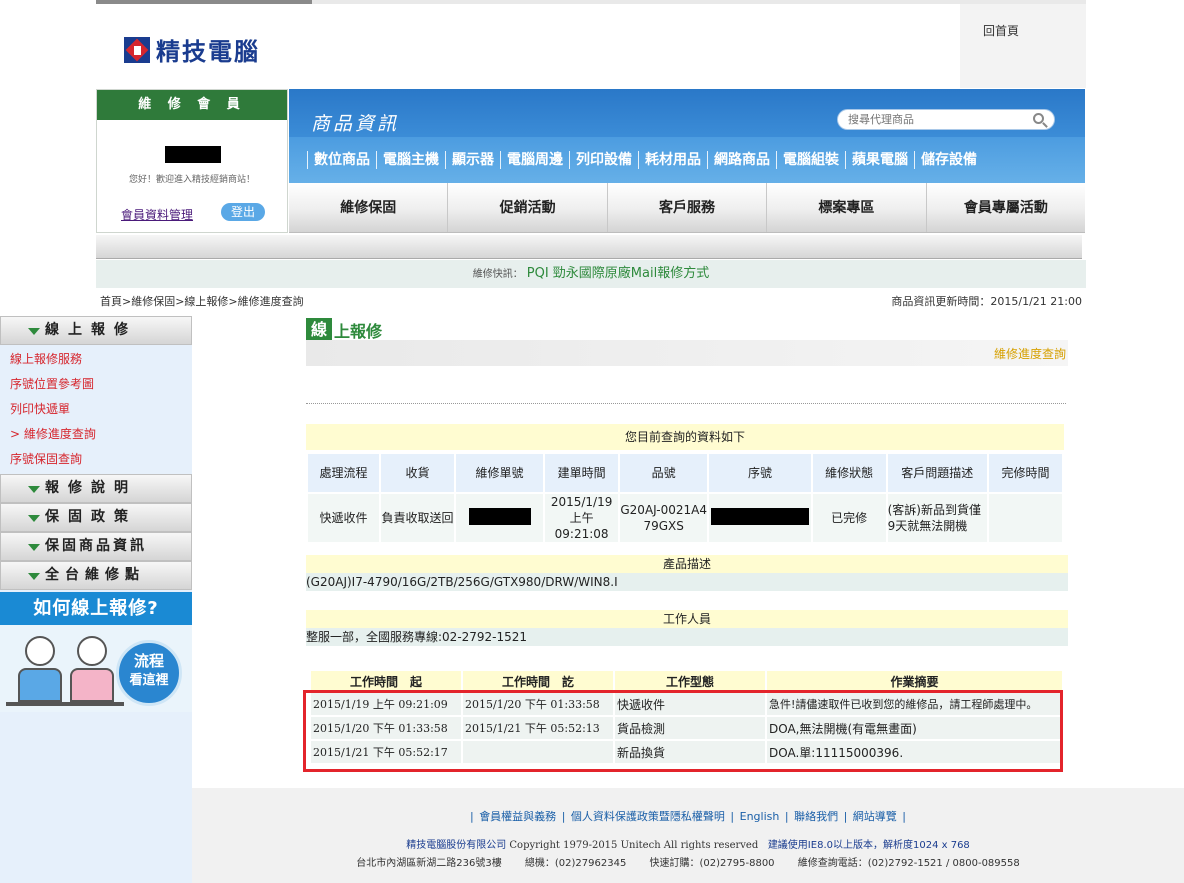  Describe the element at coordinates (687, 353) in the screenshot. I see `title-band: 維修進度查詢` at that location.